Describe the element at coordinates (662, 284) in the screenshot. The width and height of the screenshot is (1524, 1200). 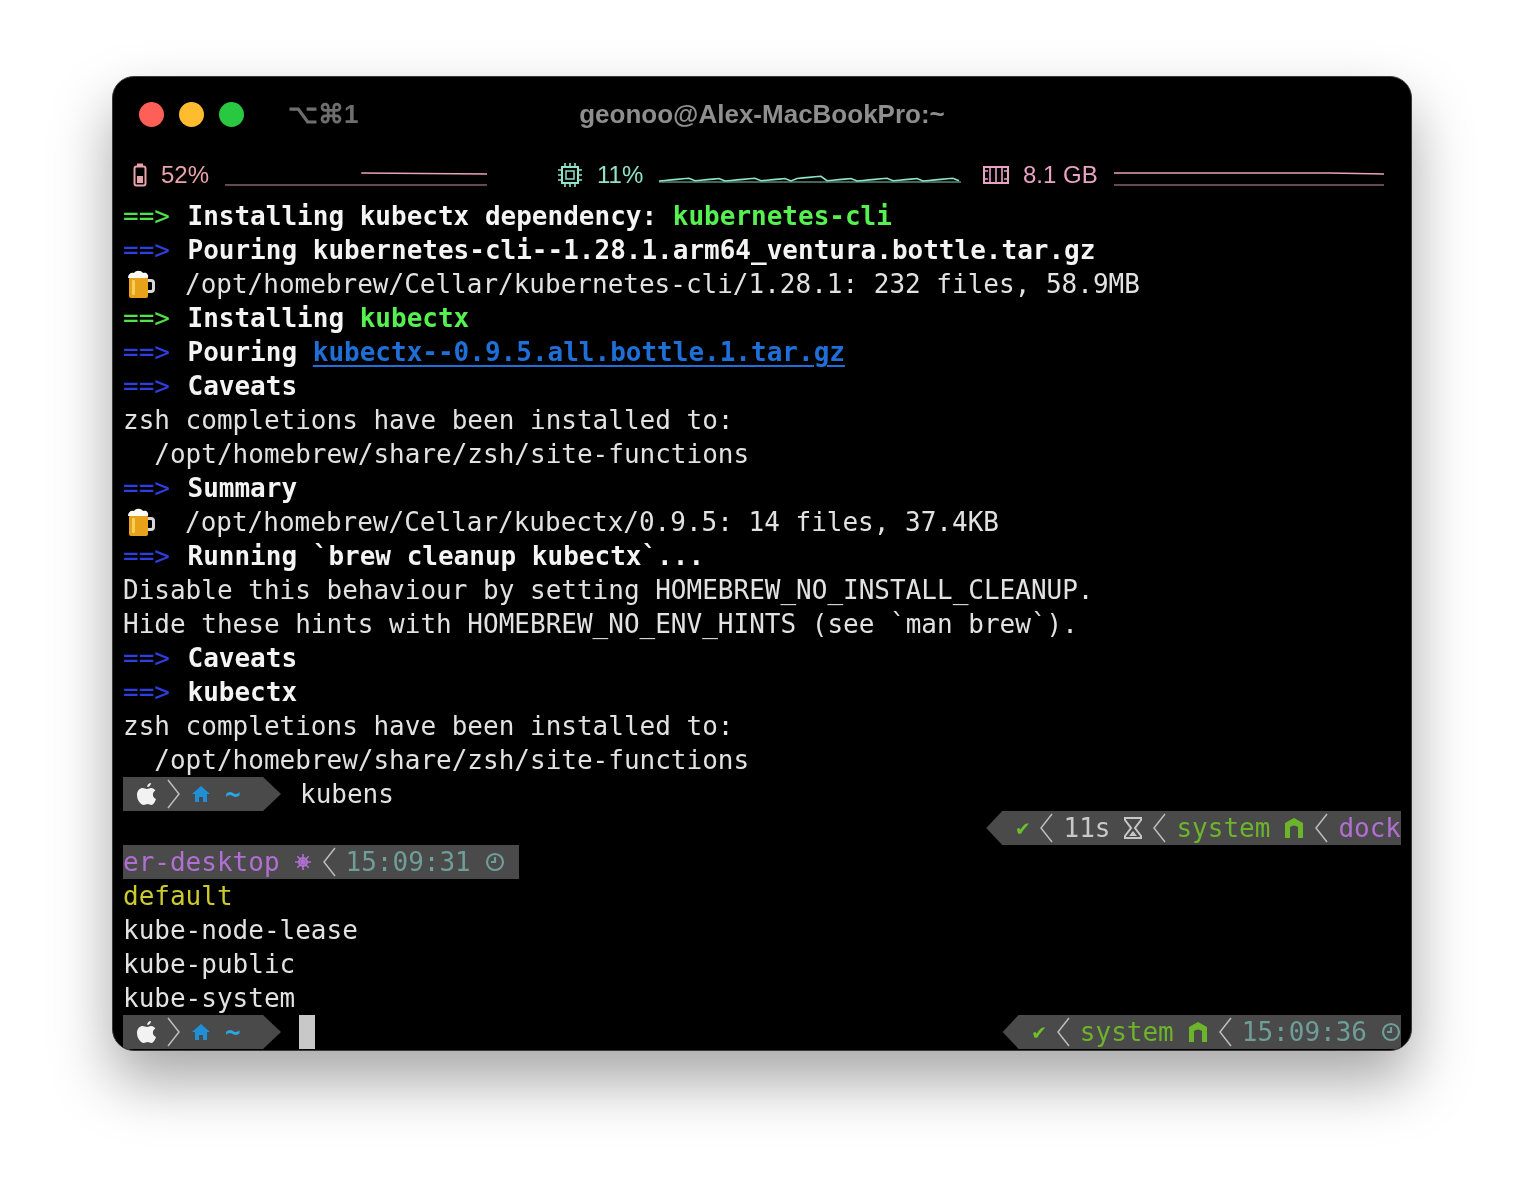
I see `output-line: /opt/homebrew/Cellar/kubernetes-cli/1.28.1: 232 files, 58.9MB` at that location.